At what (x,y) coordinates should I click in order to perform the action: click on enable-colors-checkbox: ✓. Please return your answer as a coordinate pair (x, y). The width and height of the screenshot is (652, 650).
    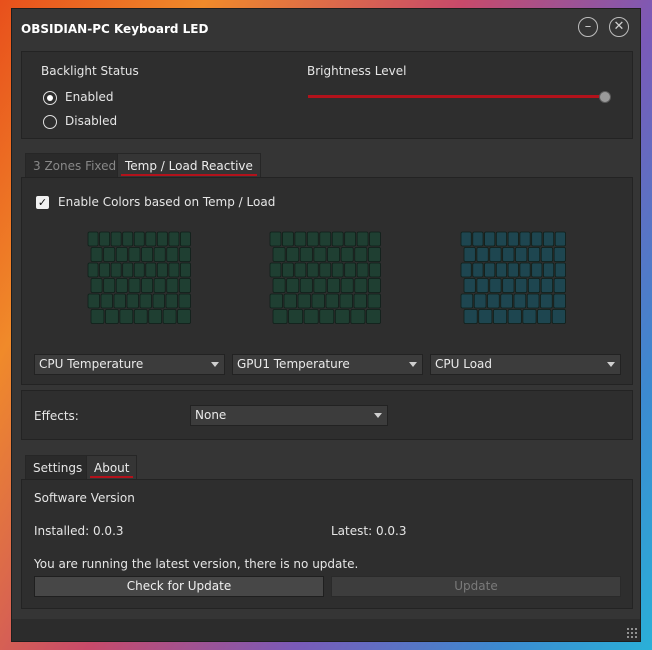
    Looking at the image, I should click on (42, 202).